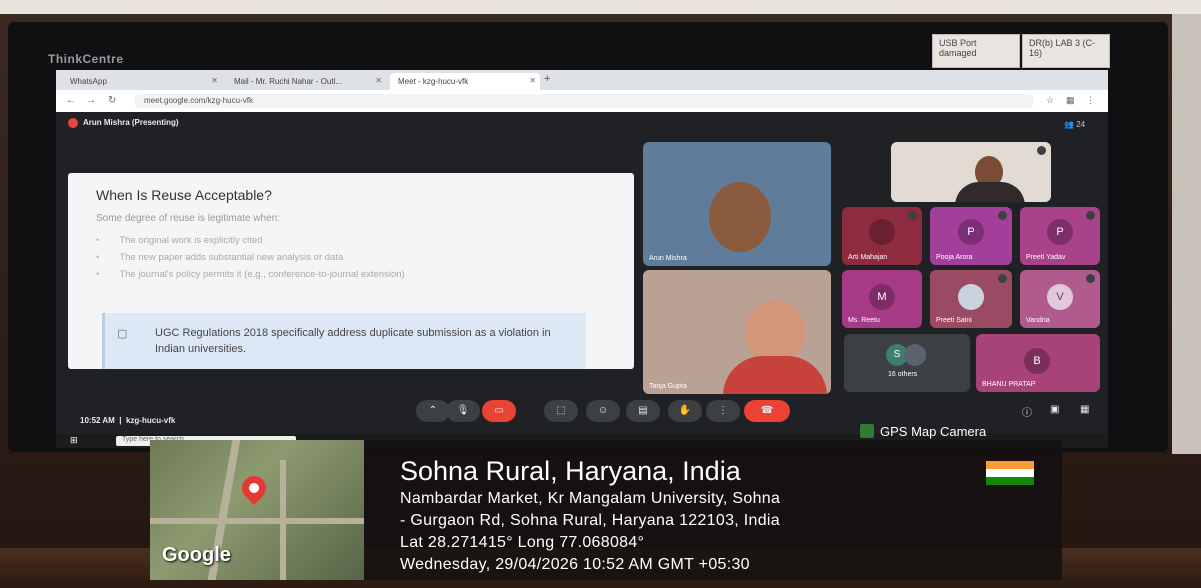  What do you see at coordinates (142, 81) in the screenshot?
I see `tab-whatsapp: WhatsApp ✕` at bounding box center [142, 81].